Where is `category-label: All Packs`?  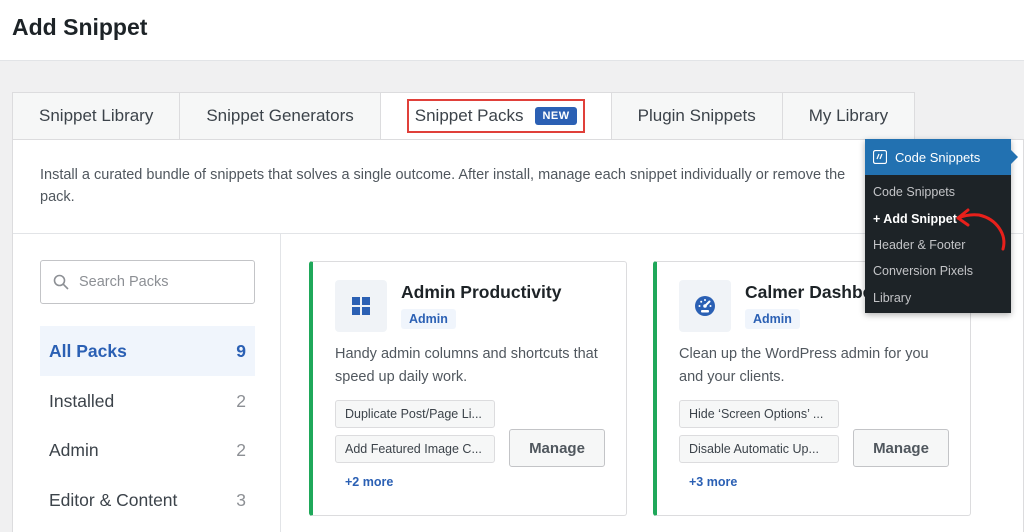
category-label: All Packs is located at coordinates (88, 350).